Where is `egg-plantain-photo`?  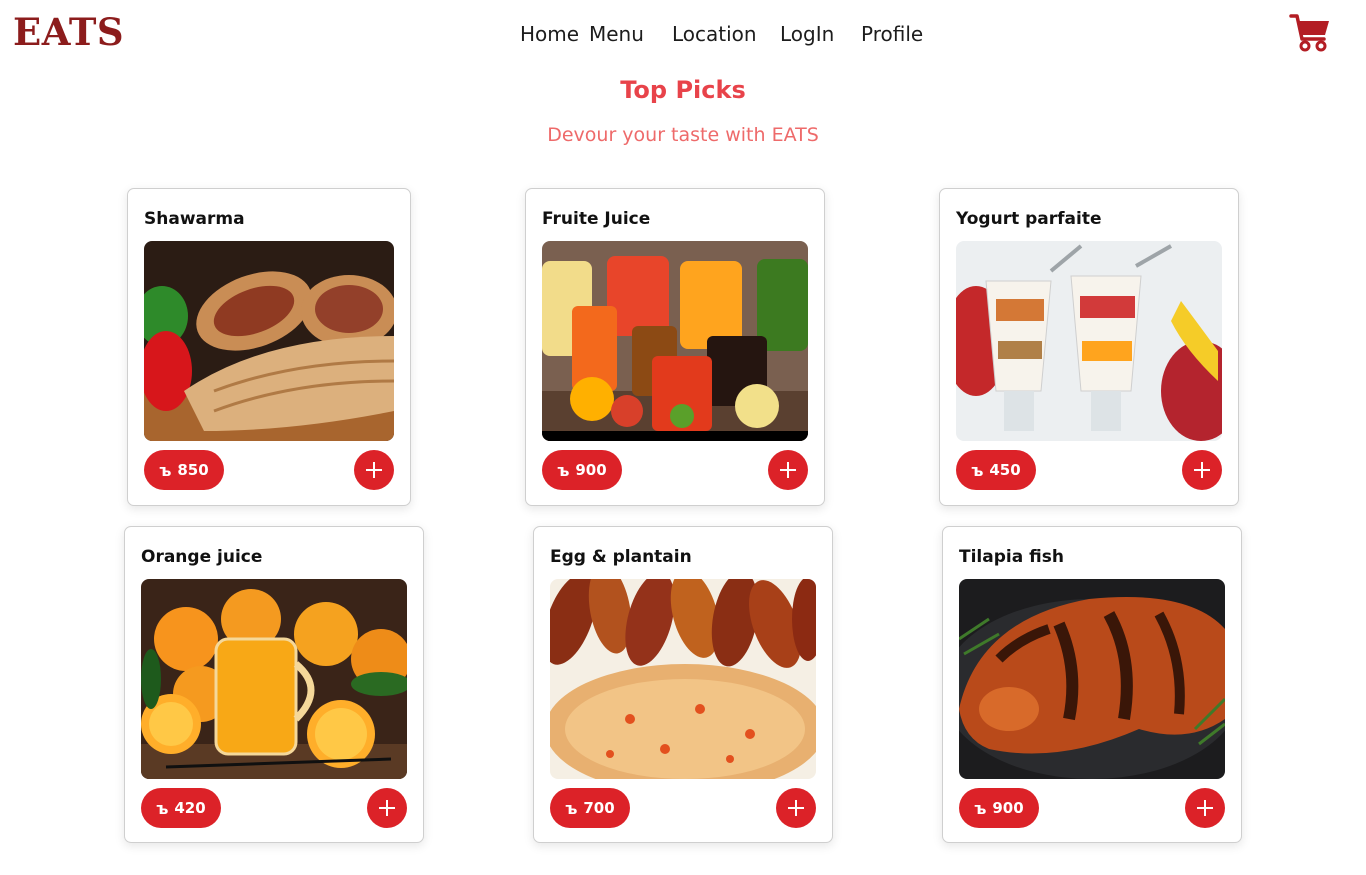
egg-plantain-photo is located at coordinates (683, 679).